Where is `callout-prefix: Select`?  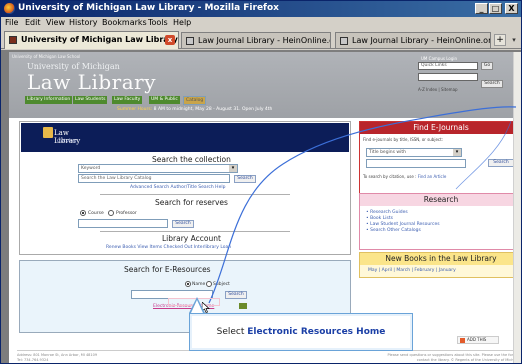 callout-prefix: Select is located at coordinates (232, 332).